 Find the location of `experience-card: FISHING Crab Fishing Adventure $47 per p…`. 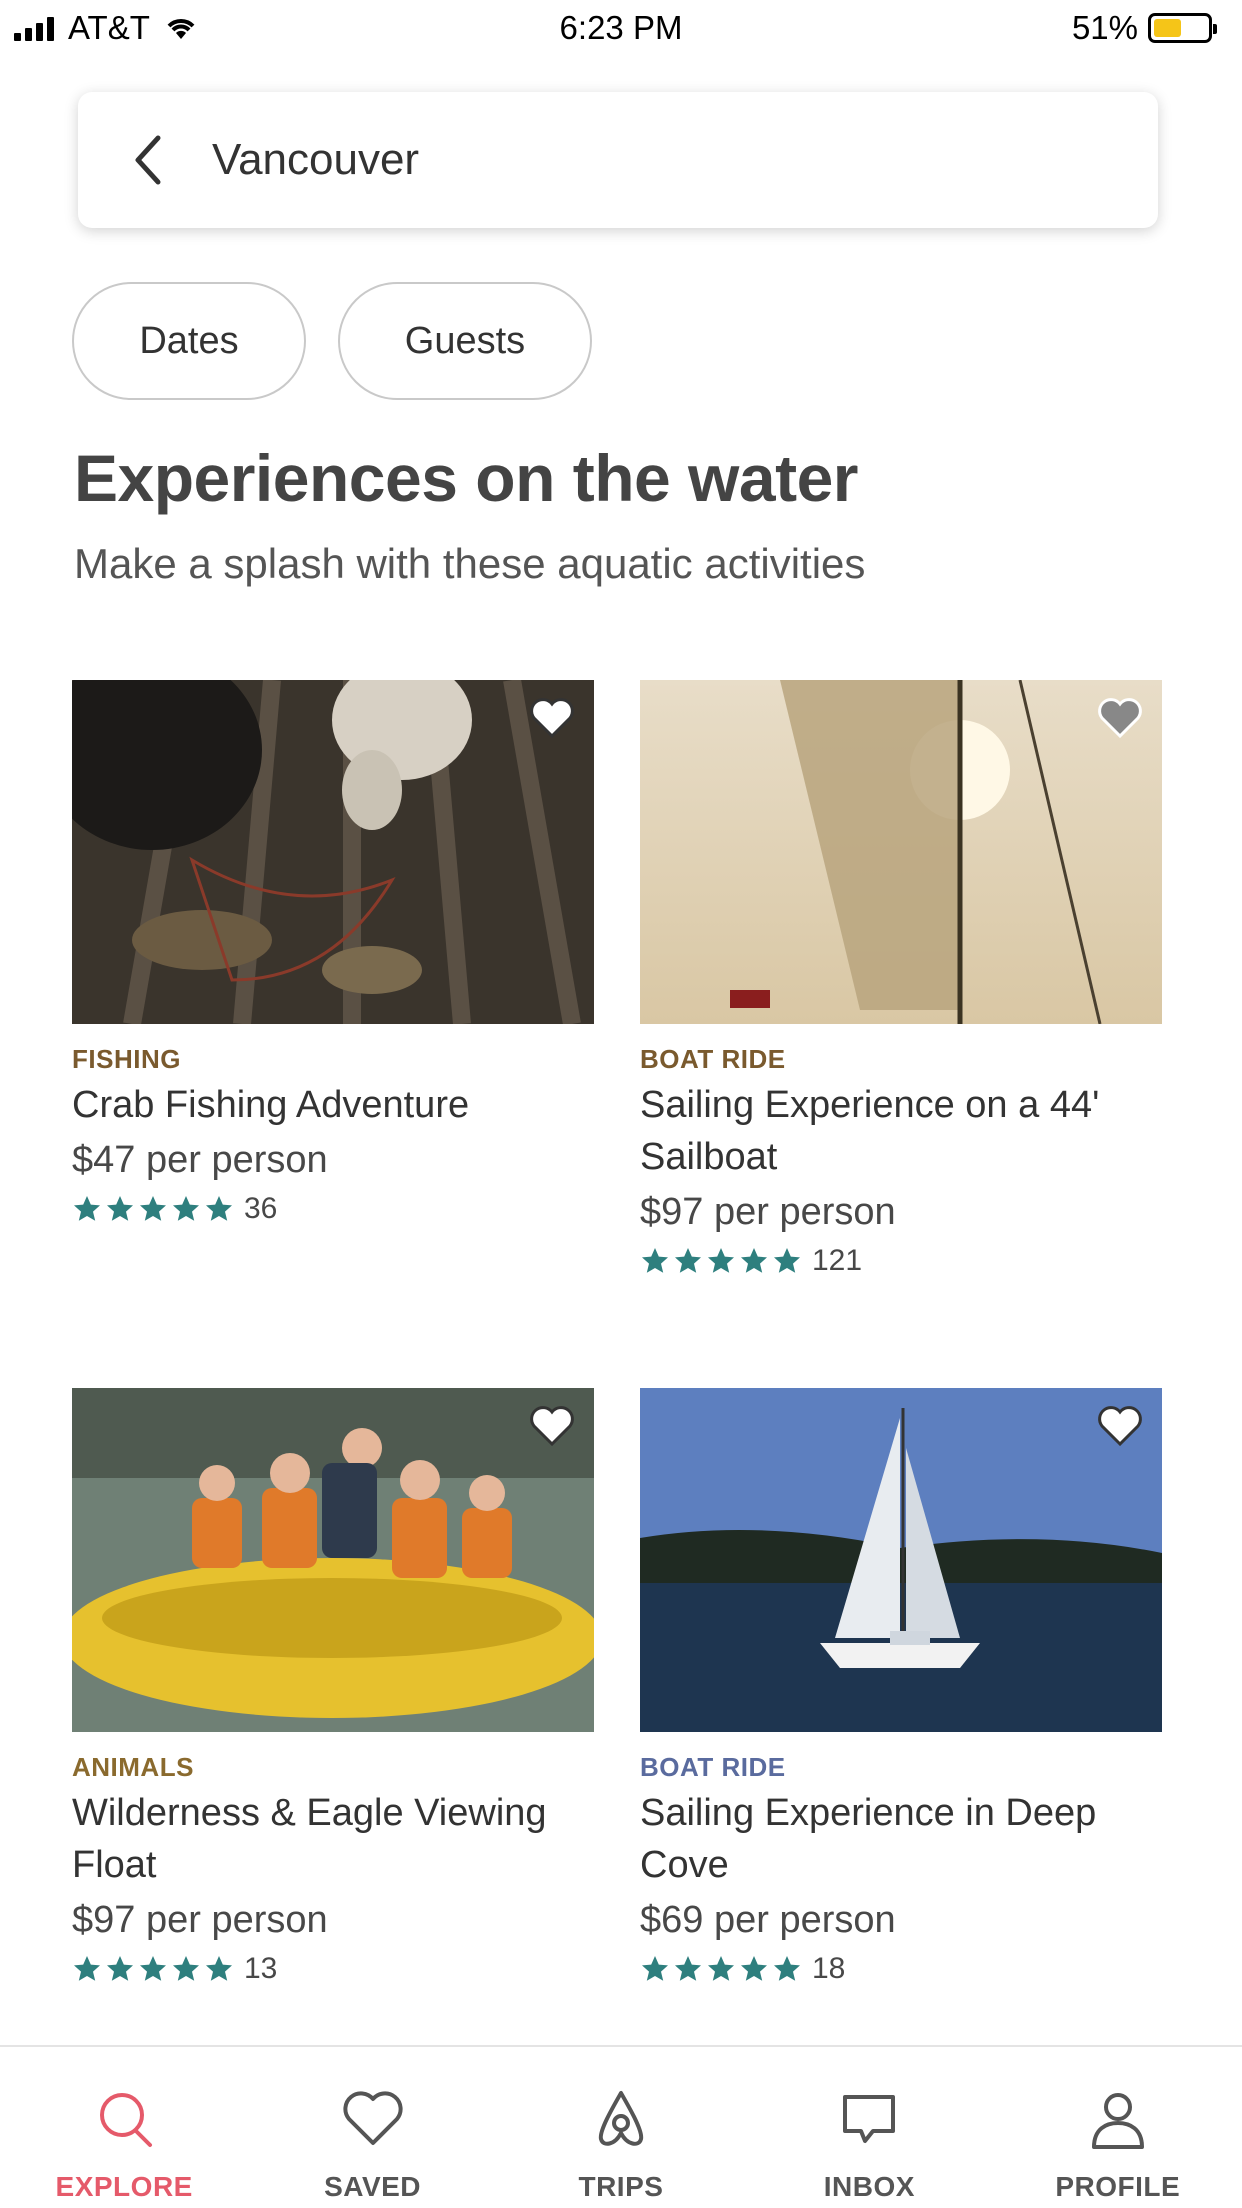

experience-card: FISHING Crab Fishing Adventure $47 per p… is located at coordinates (333, 953).